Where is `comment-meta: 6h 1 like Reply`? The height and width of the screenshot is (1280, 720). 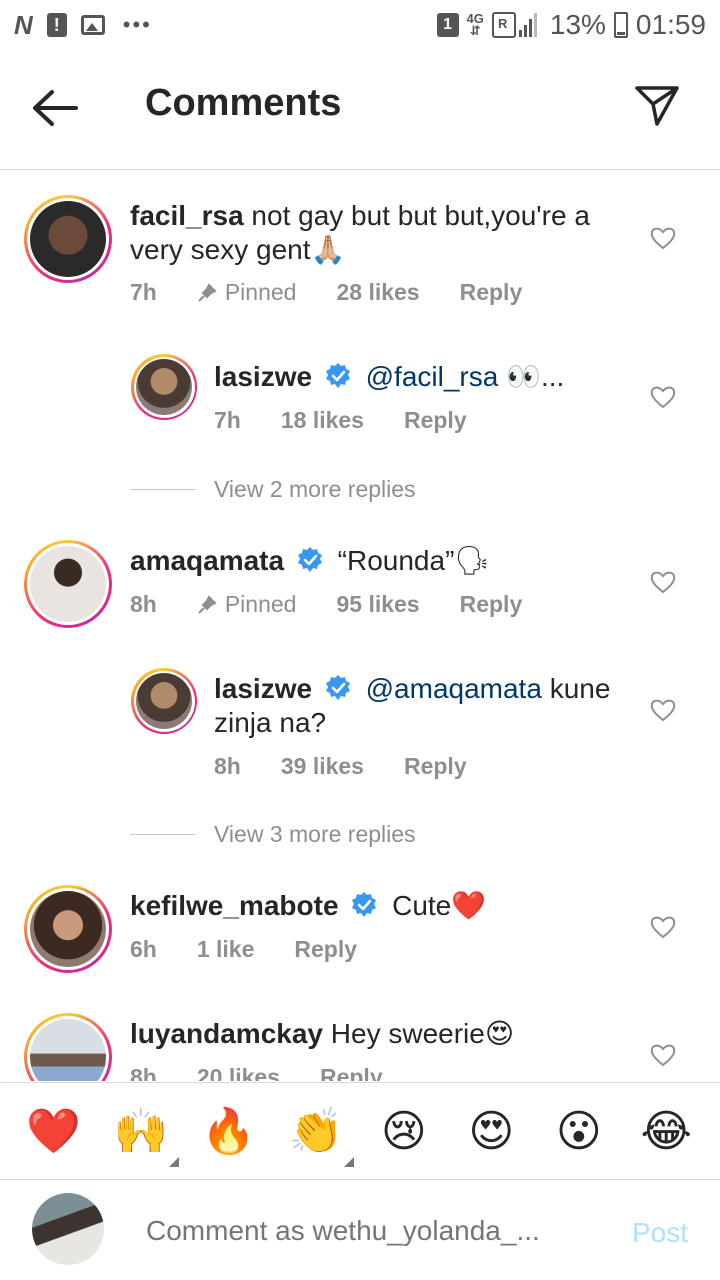
comment-meta: 6h 1 like Reply is located at coordinates (243, 949).